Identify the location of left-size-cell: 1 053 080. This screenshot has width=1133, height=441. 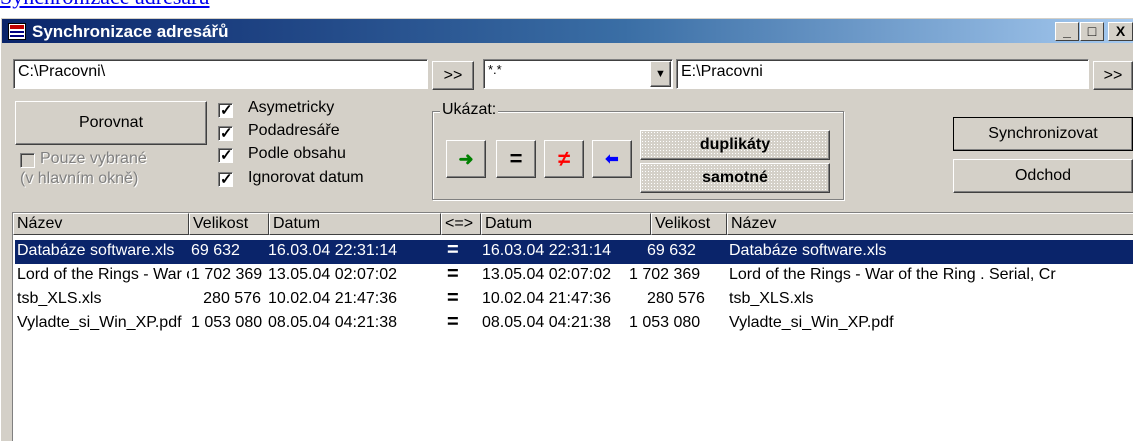
(227, 322).